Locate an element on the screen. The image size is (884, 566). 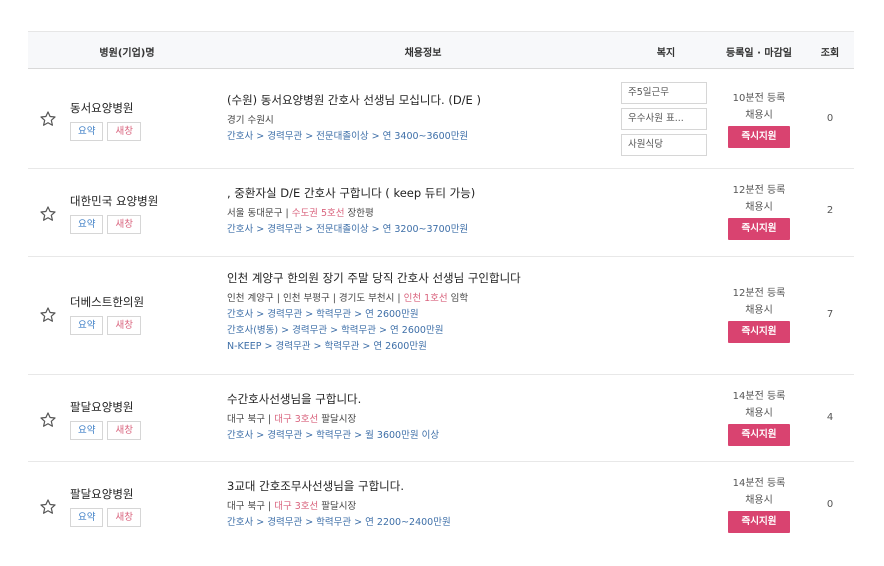
table-header: 병원(기업)명 채용정보 복지 등록일 · 마감일 조회 is located at coordinates (441, 50).